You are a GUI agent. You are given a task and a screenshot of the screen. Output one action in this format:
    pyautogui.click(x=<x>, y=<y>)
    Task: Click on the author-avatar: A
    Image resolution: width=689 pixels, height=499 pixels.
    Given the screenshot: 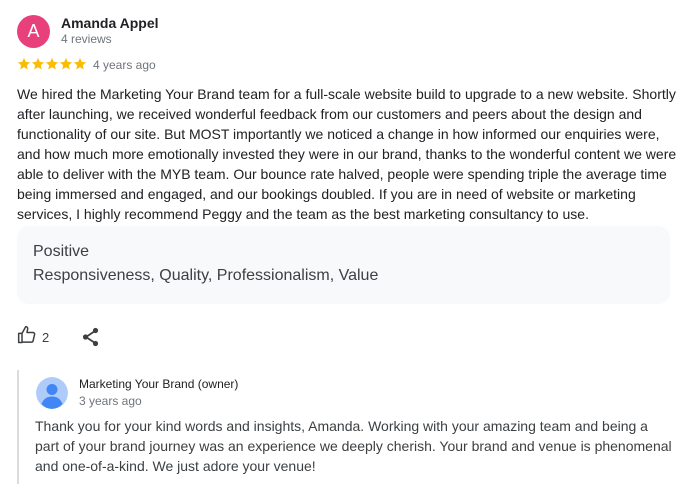 What is the action you would take?
    pyautogui.click(x=33, y=31)
    